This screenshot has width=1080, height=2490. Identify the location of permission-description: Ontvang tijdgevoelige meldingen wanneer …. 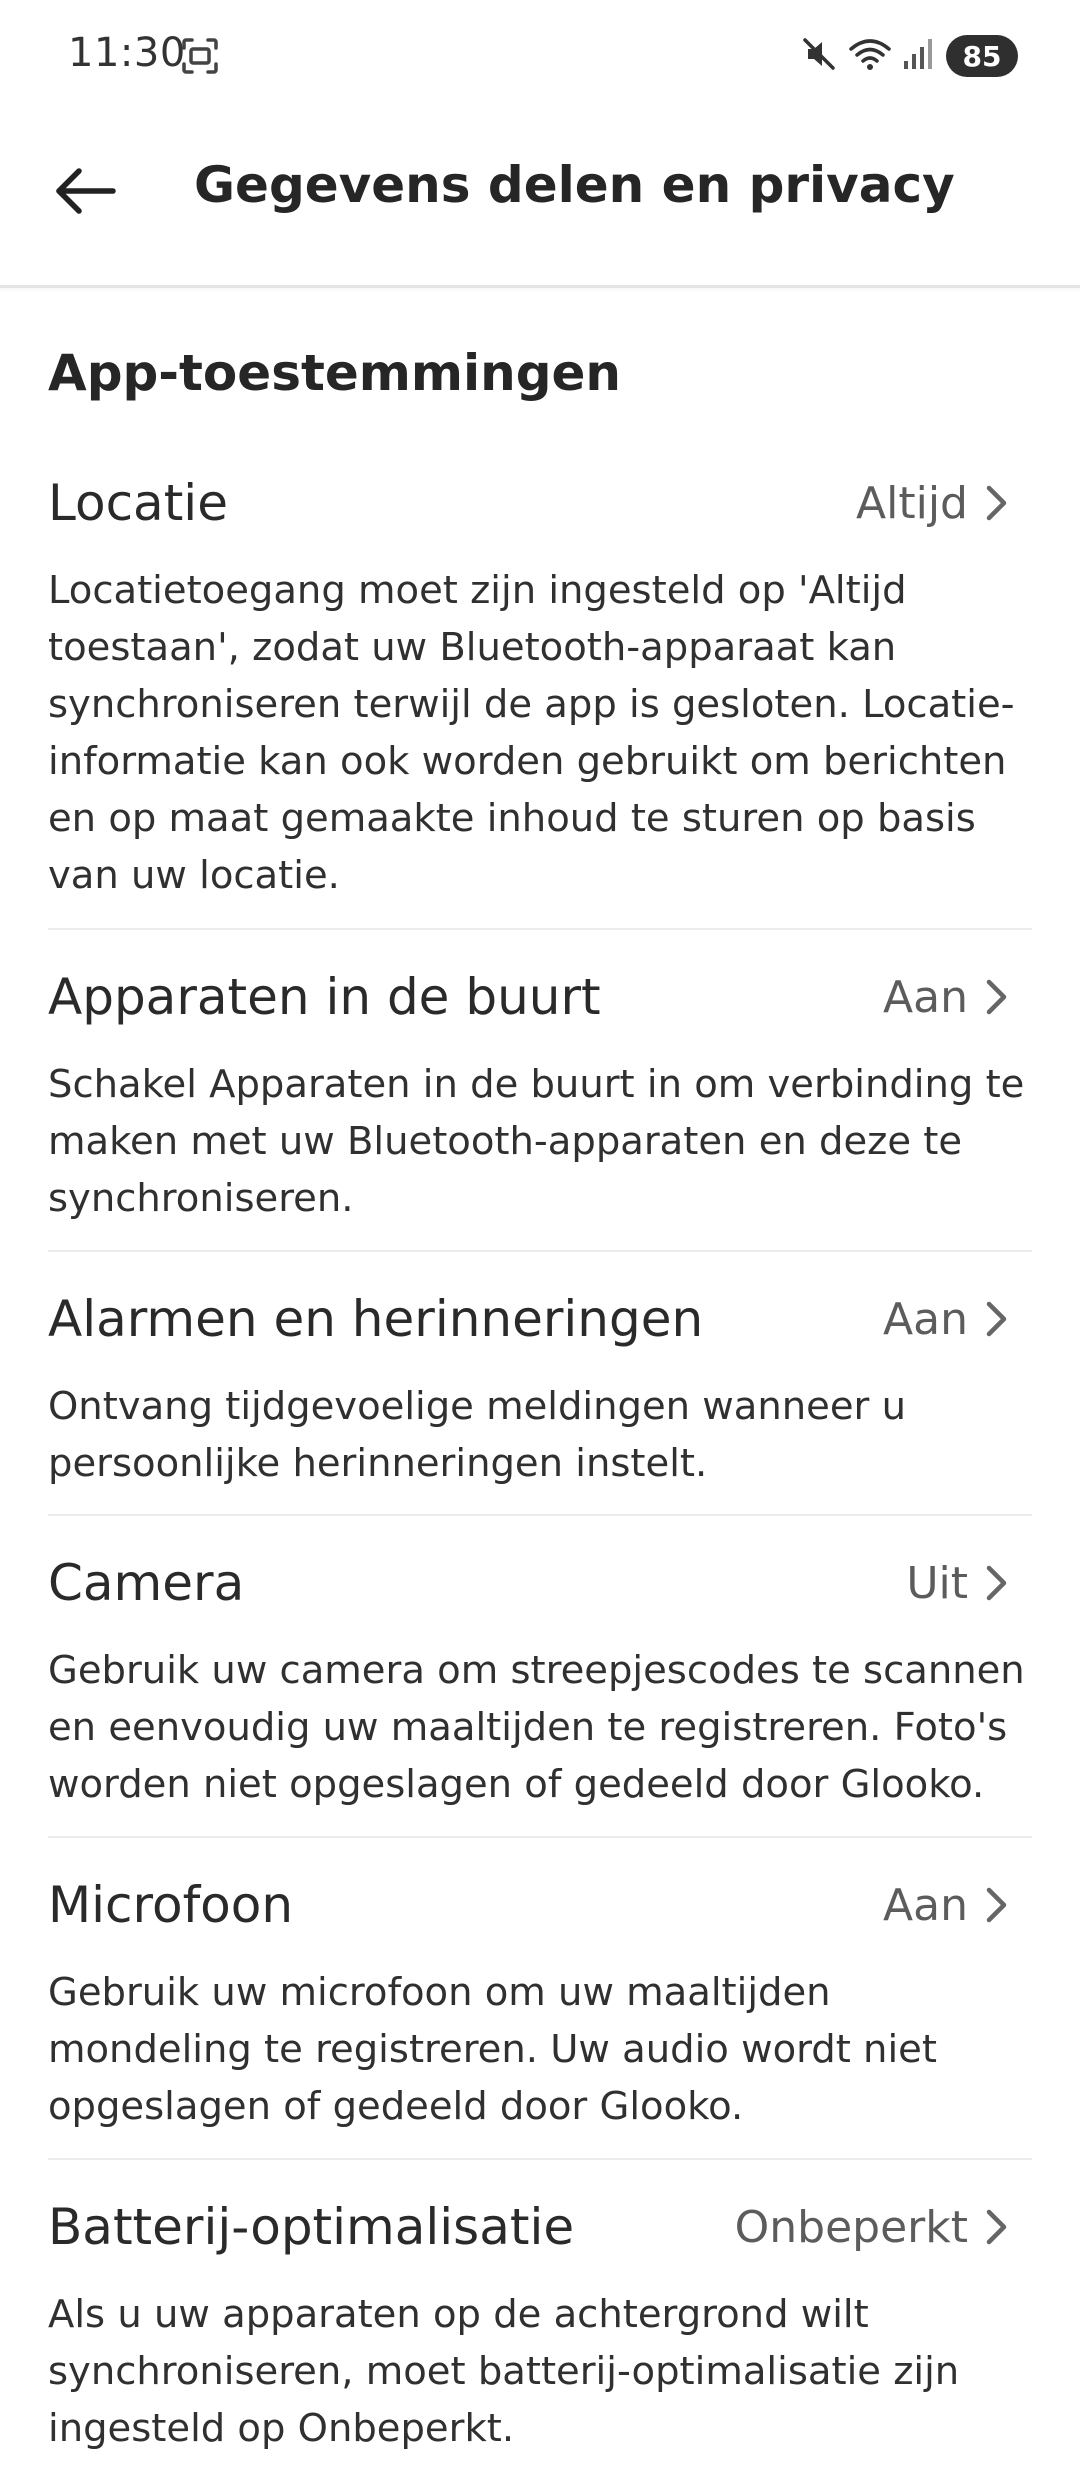
(477, 1435).